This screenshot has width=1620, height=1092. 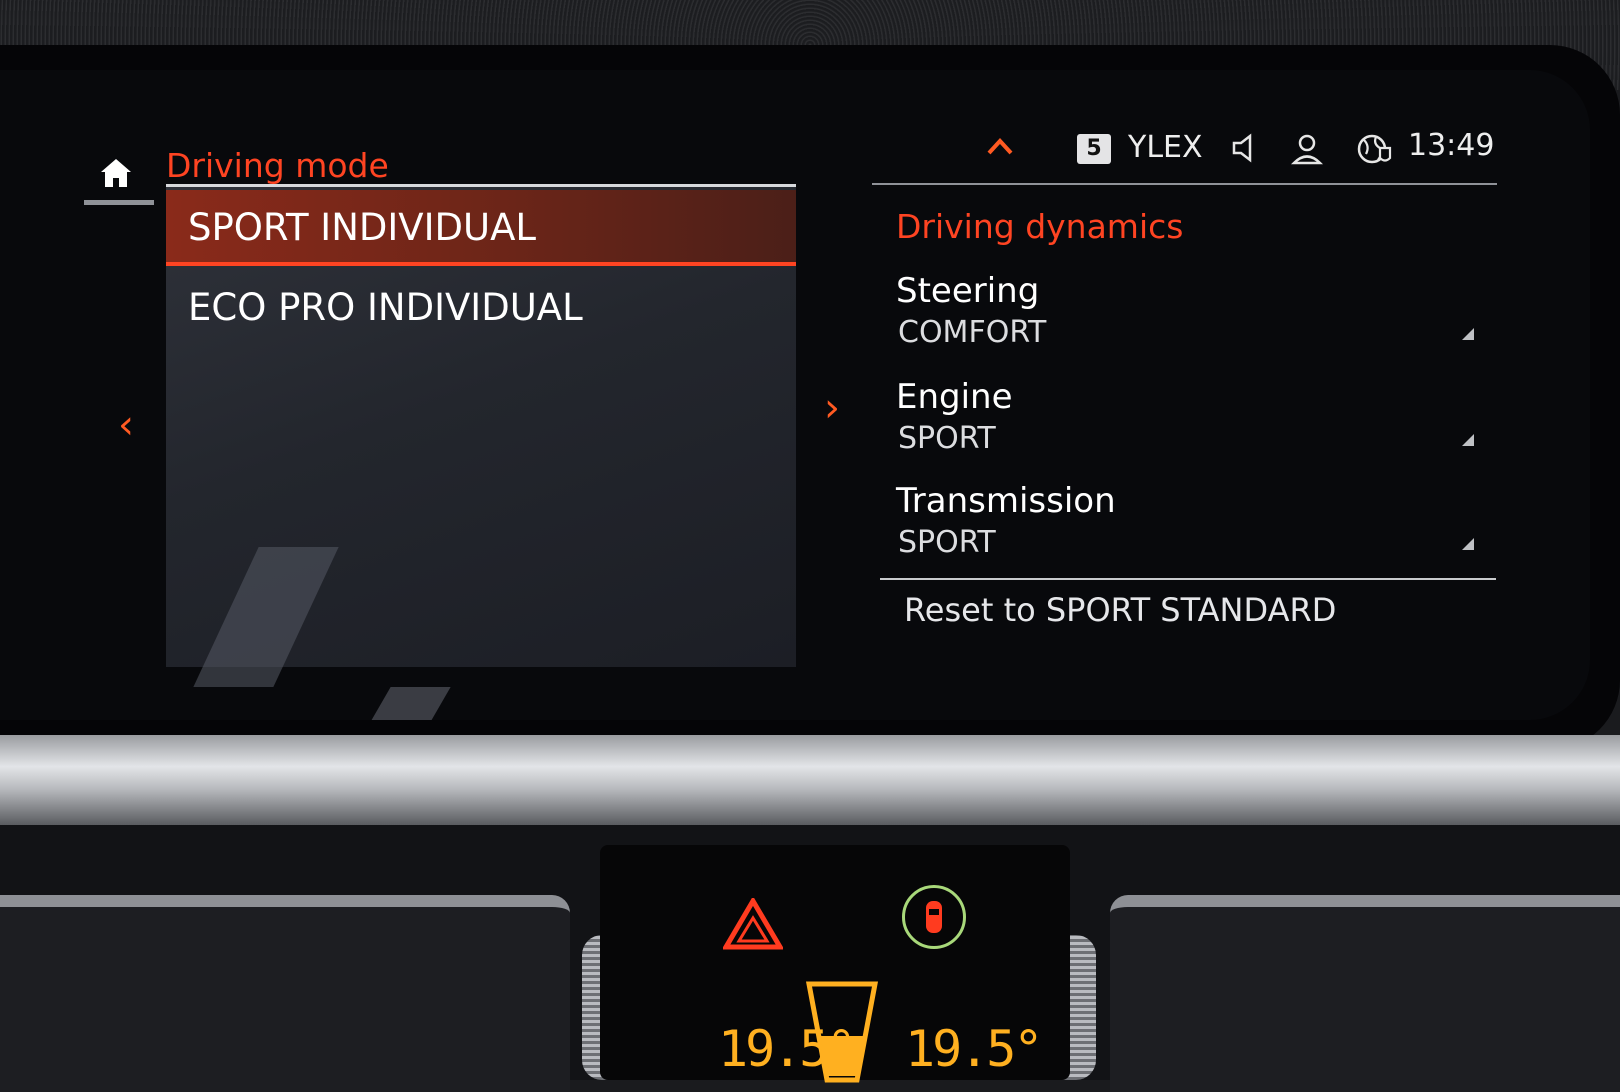 What do you see at coordinates (1245, 148) in the screenshot?
I see `speaker-icon` at bounding box center [1245, 148].